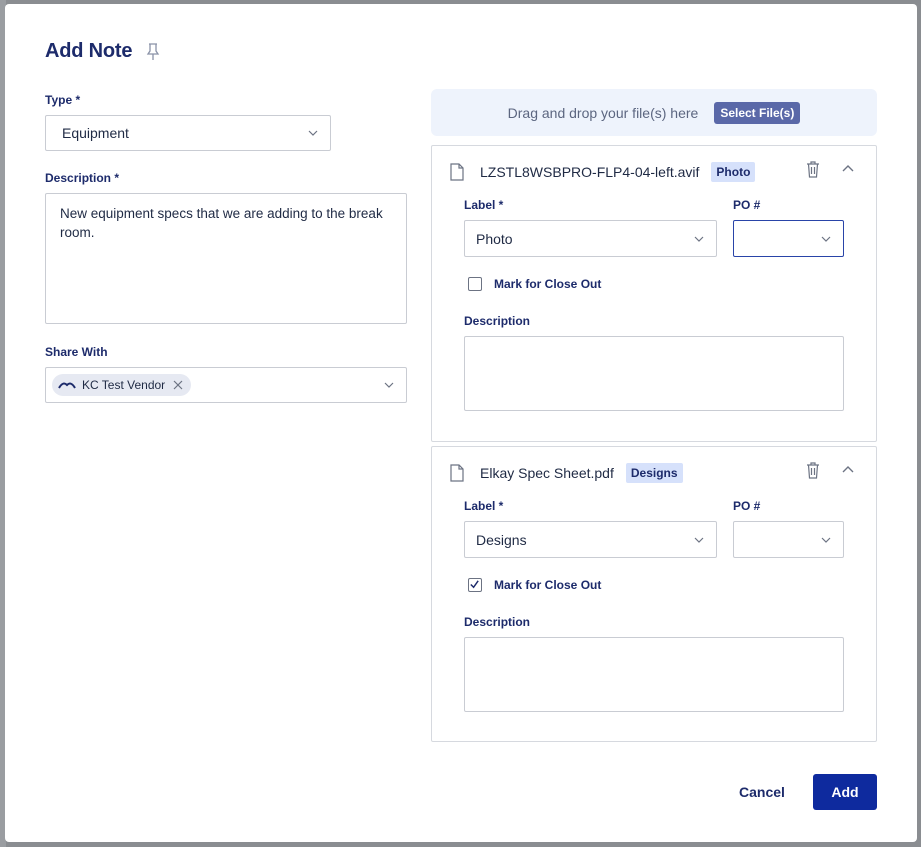 This screenshot has height=847, width=921. I want to click on check-icon, so click(474, 584).